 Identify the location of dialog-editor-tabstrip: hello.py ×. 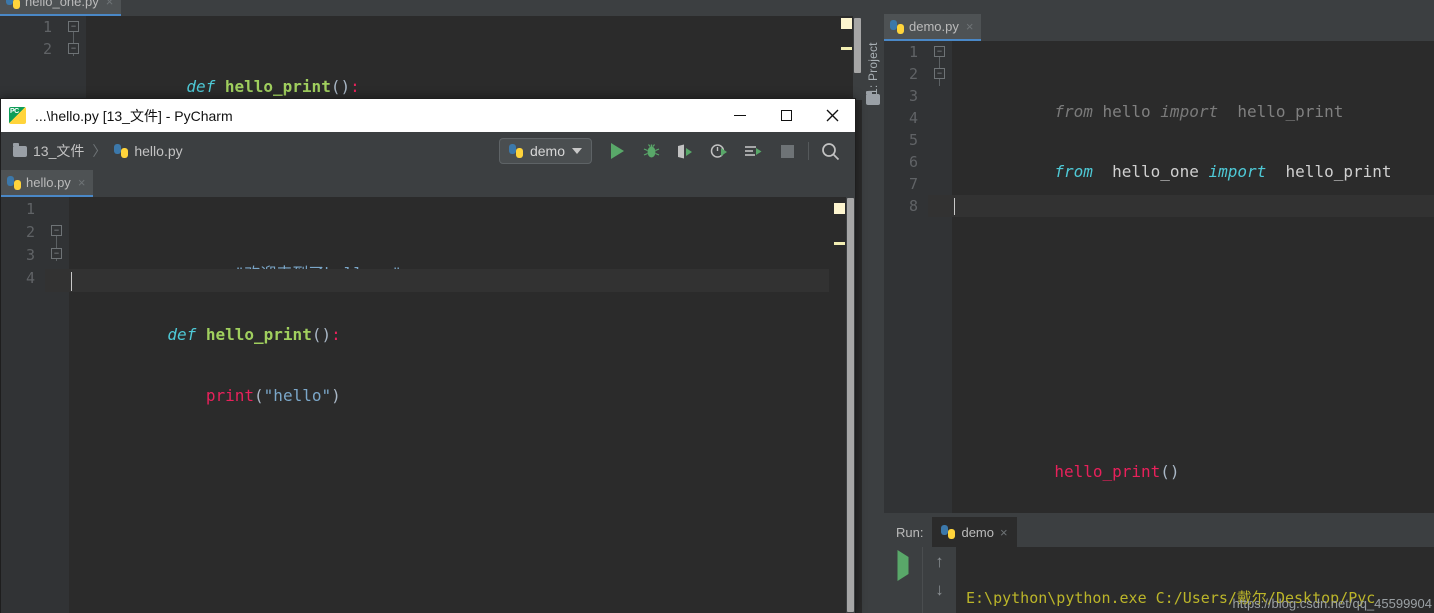
(428, 183).